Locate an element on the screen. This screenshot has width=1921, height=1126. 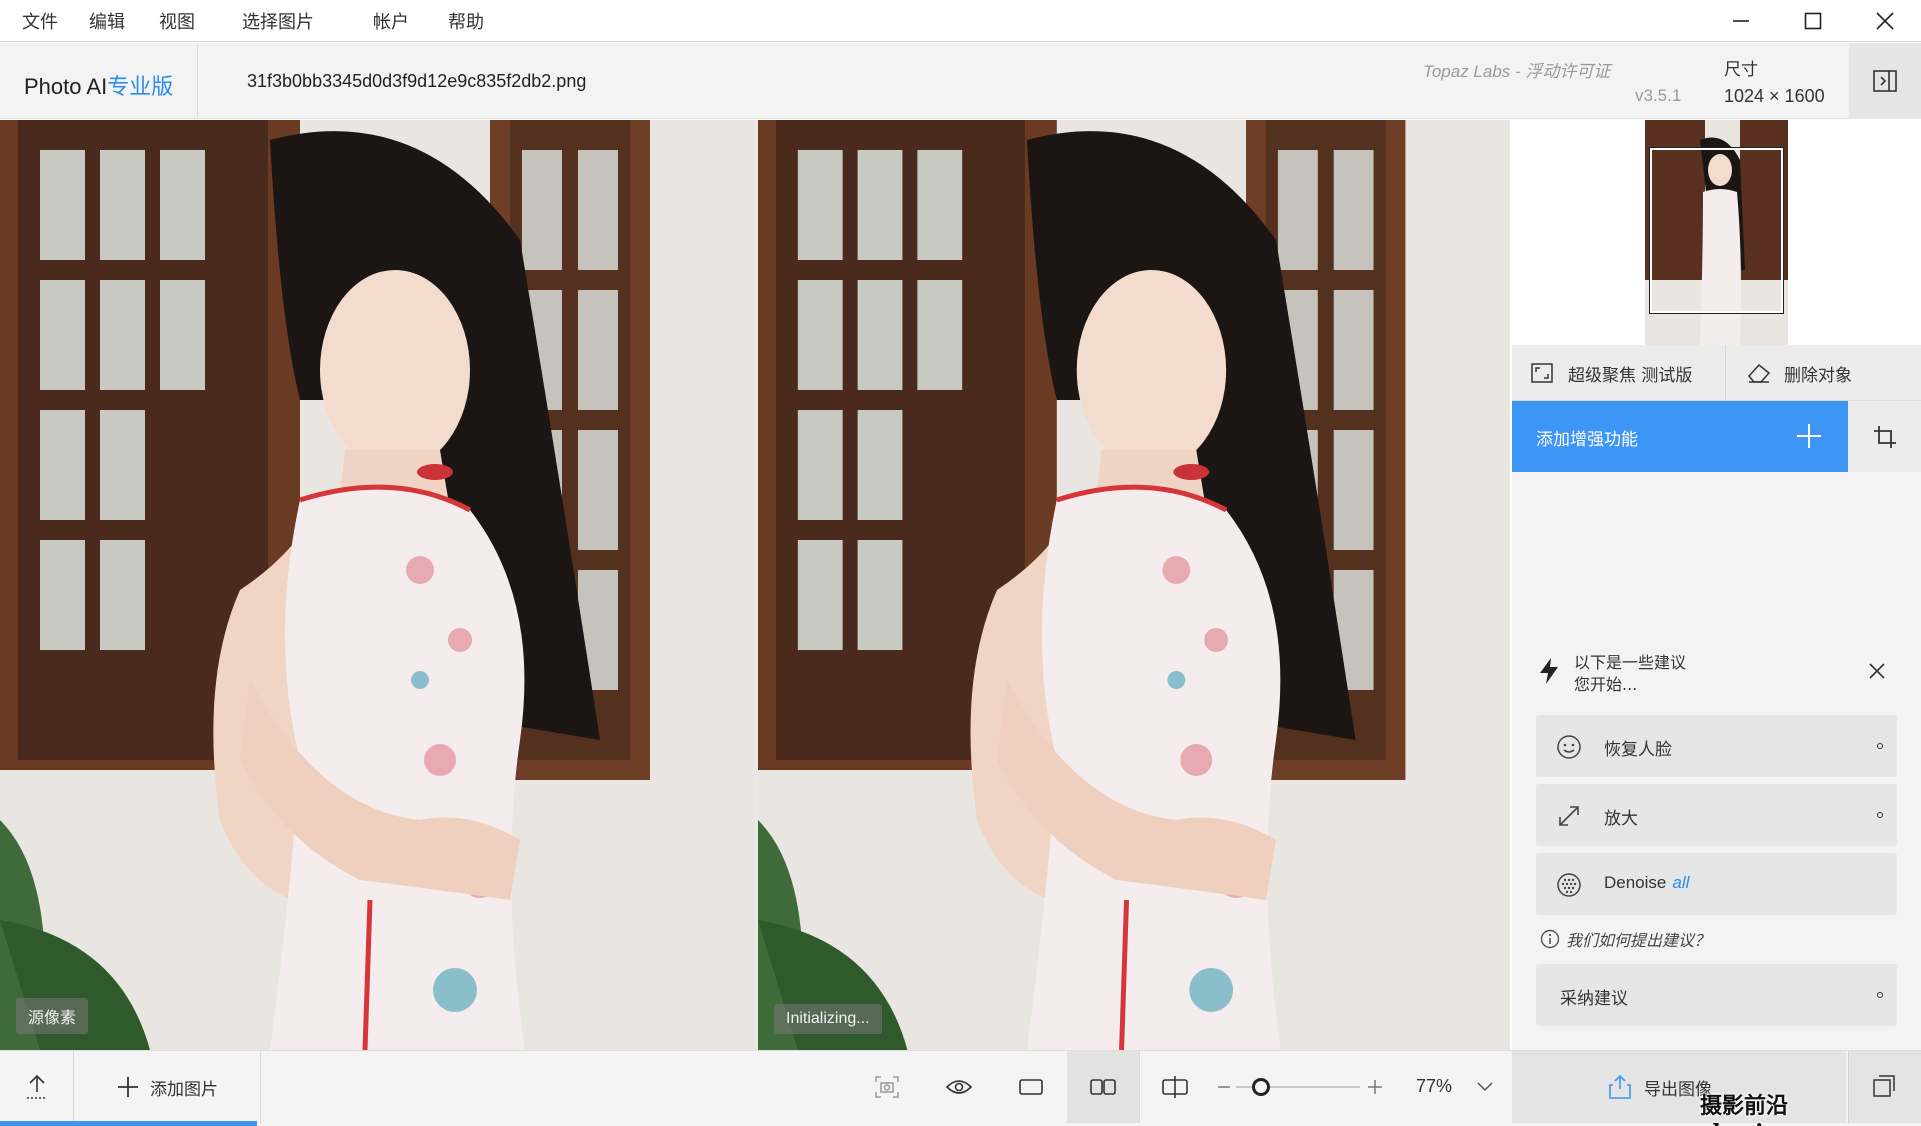
suggestion-label: Denoise all is located at coordinates (1646, 883).